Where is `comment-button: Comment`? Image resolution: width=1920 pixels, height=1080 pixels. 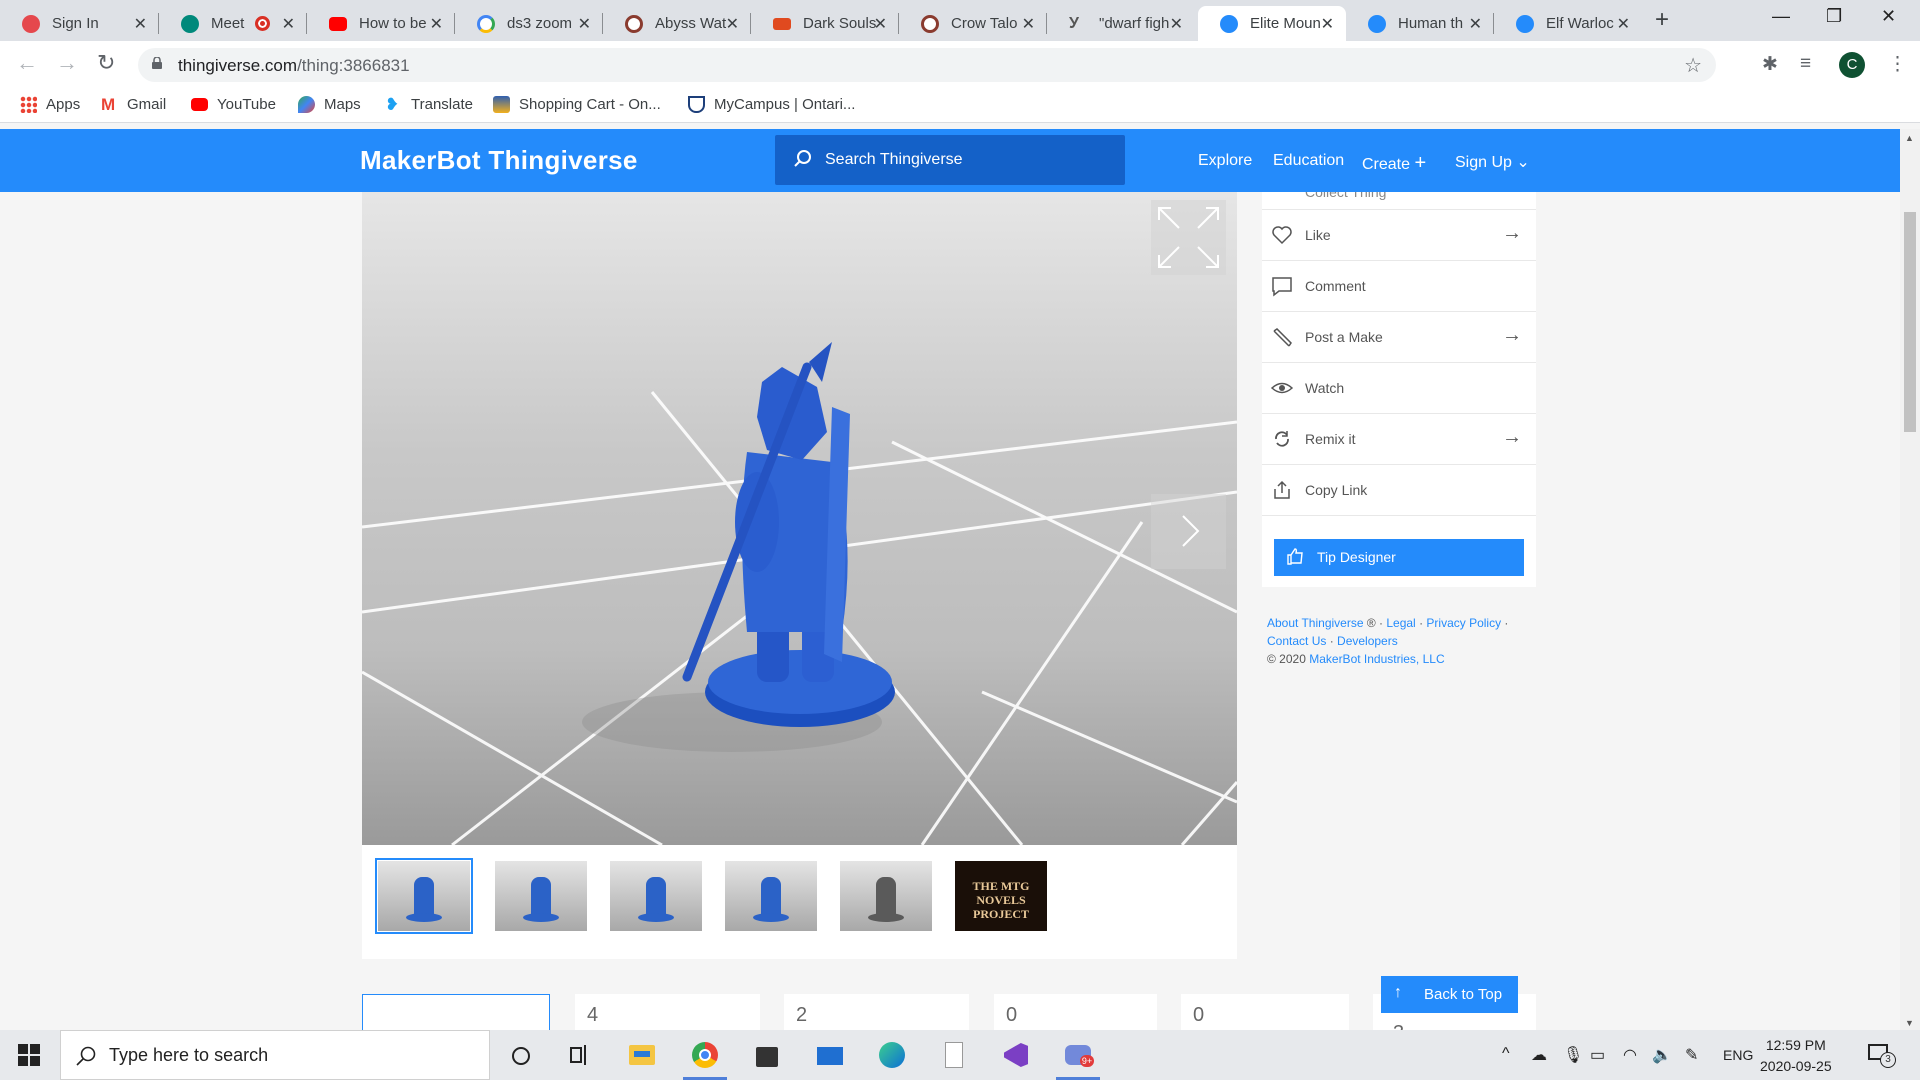
comment-button: Comment is located at coordinates (1399, 286).